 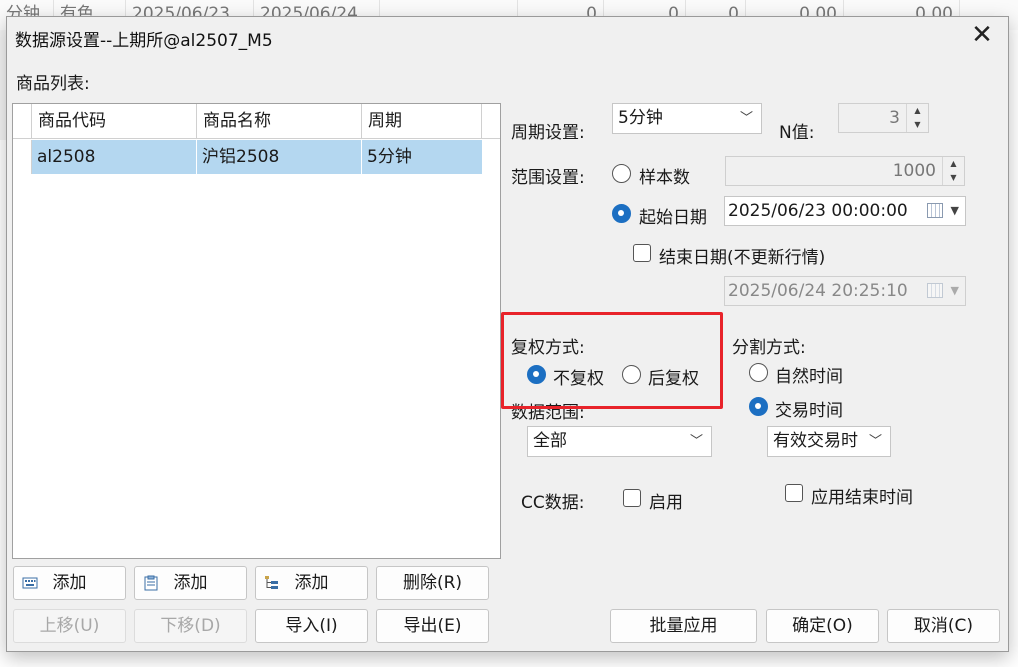 I want to click on cancel-button: 取消(C), so click(x=943, y=626).